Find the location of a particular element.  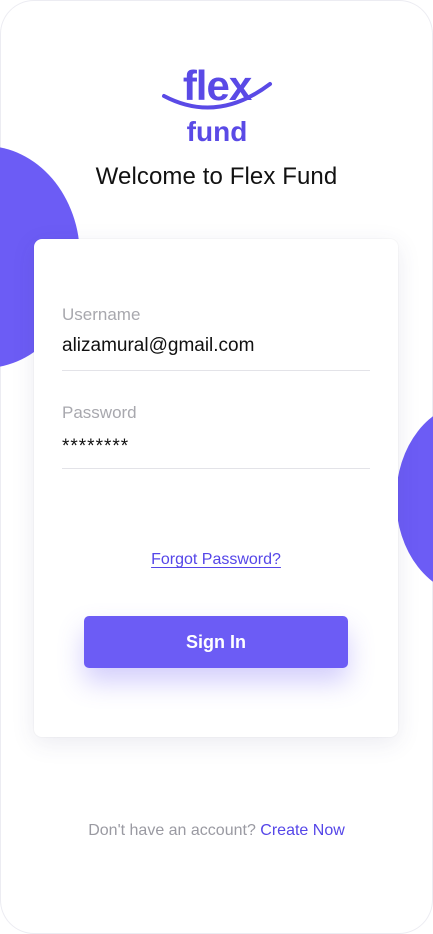

footer-signup: Don't have an account? Create Now is located at coordinates (216, 831).